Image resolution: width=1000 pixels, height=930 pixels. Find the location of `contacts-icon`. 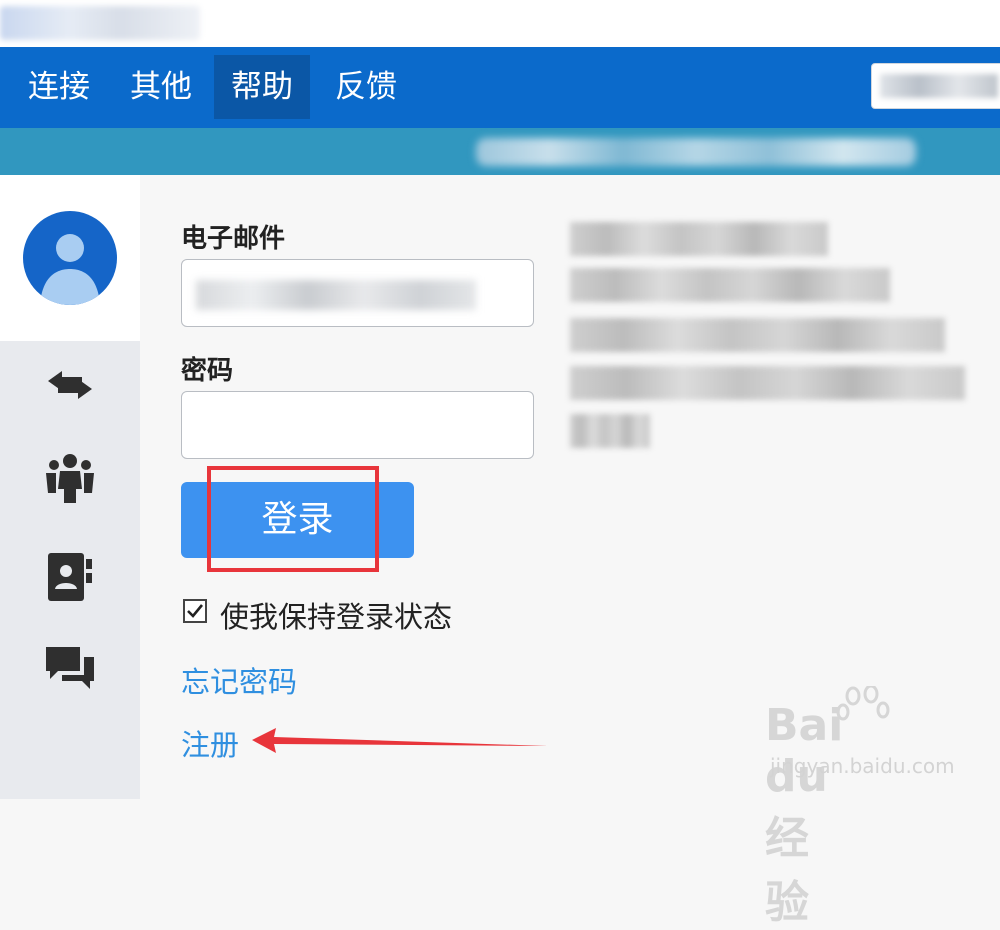

contacts-icon is located at coordinates (70, 577).